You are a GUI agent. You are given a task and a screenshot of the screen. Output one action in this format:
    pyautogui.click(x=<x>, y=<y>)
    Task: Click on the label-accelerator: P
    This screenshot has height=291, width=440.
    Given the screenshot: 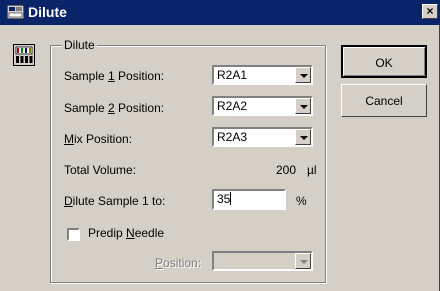 What is the action you would take?
    pyautogui.click(x=159, y=263)
    